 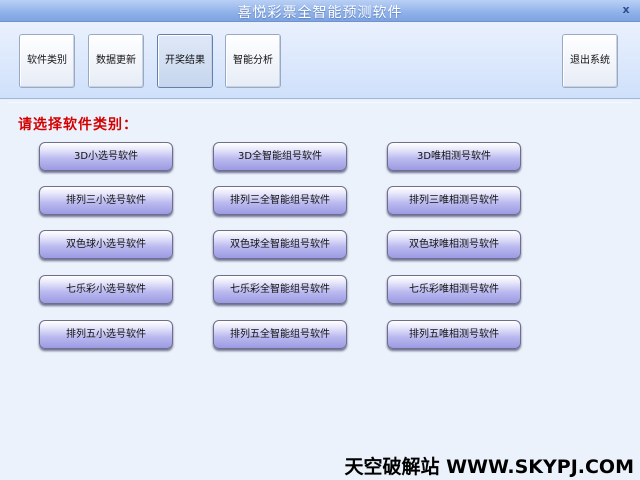 I want to click on software-button: 排列三全智能组号软件, so click(x=280, y=200).